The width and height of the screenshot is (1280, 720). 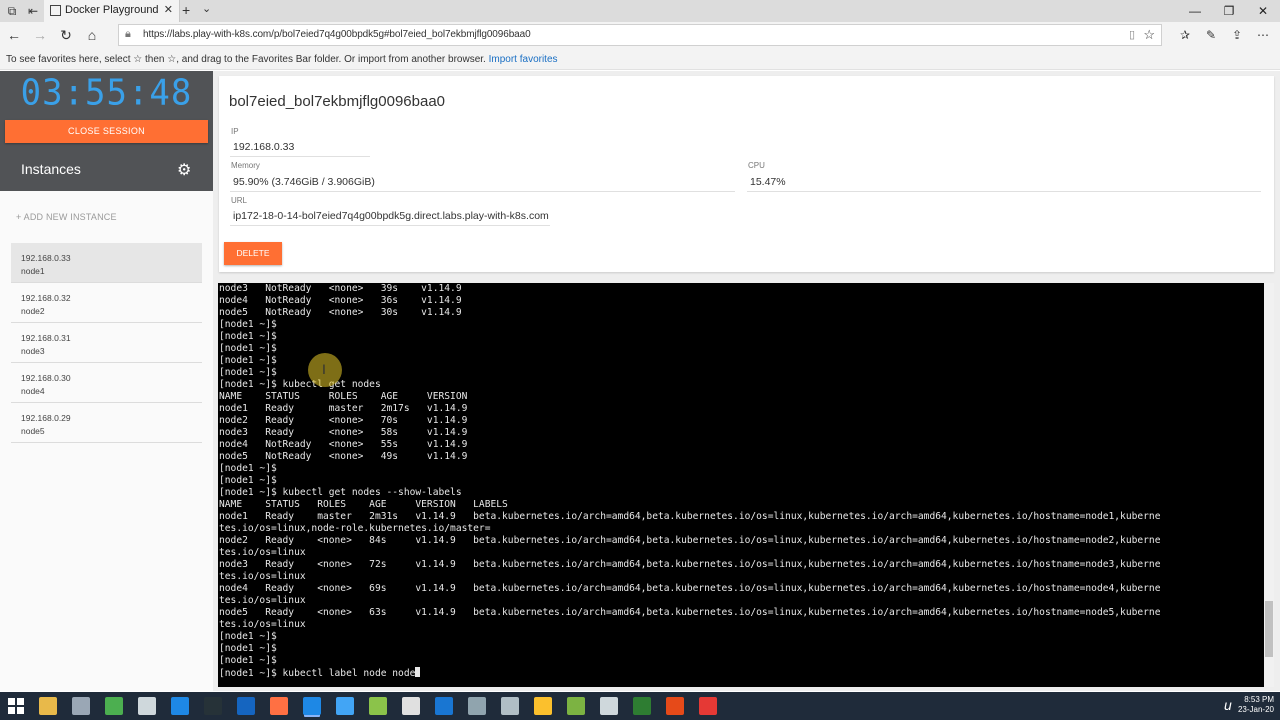 What do you see at coordinates (640, 11) in the screenshot?
I see `browser-tab-bar: ⧉ ⇤ Docker Playground ✕ + ⌄ — ❐ ✕` at bounding box center [640, 11].